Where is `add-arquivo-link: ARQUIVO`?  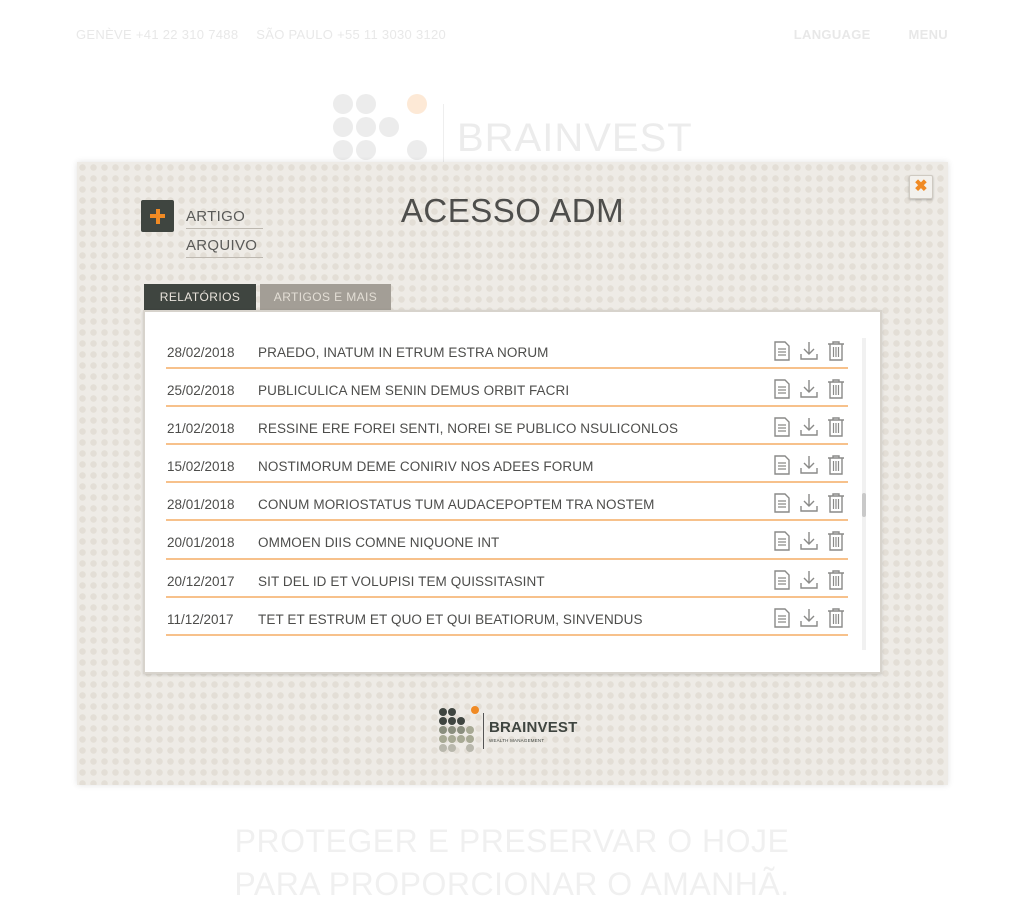 add-arquivo-link: ARQUIVO is located at coordinates (224, 247).